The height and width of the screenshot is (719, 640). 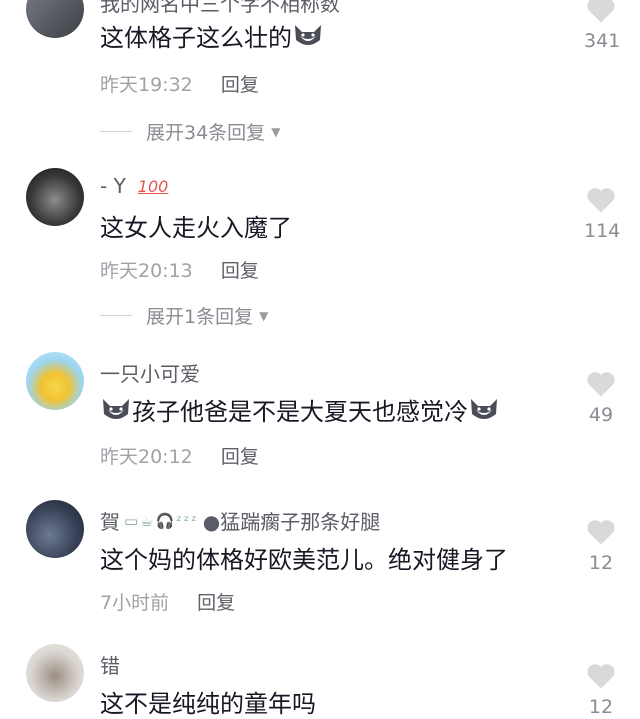 What do you see at coordinates (110, 664) in the screenshot?
I see `comment-username: 错` at bounding box center [110, 664].